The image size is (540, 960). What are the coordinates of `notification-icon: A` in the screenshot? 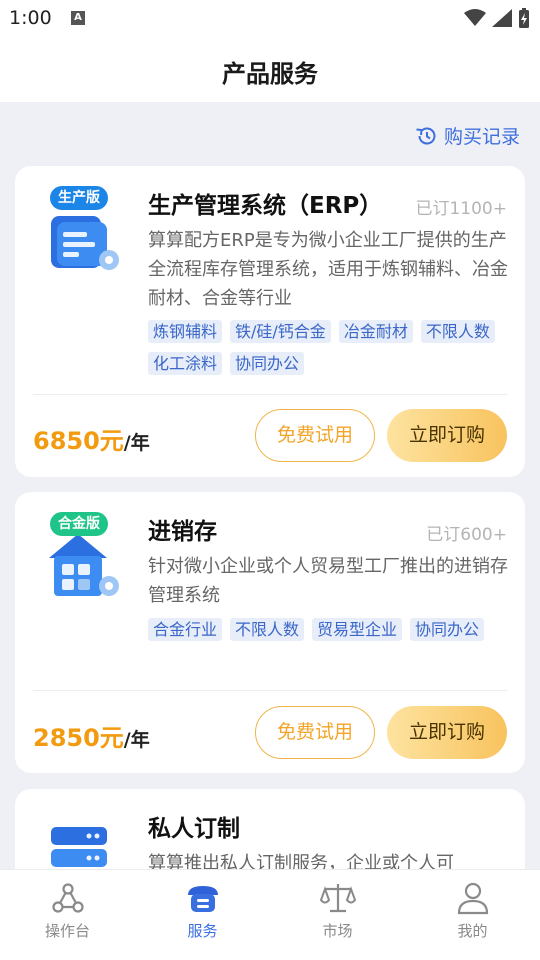 It's located at (78, 18).